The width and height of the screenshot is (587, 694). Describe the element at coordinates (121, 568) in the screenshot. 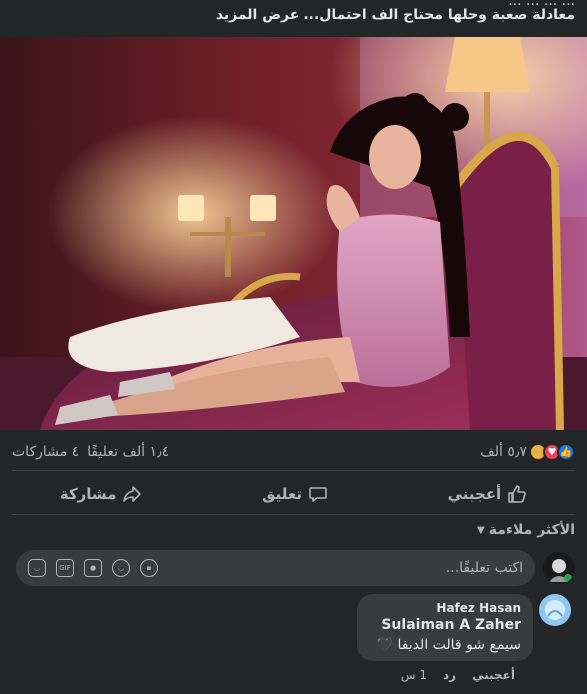

I see `emoji-icon: ◡` at that location.